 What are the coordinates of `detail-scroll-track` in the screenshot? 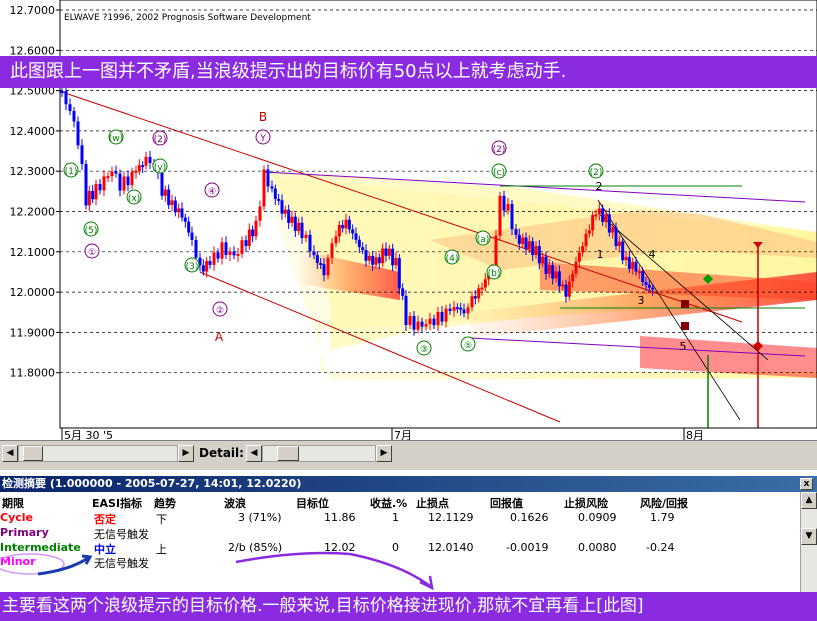 It's located at (319, 453).